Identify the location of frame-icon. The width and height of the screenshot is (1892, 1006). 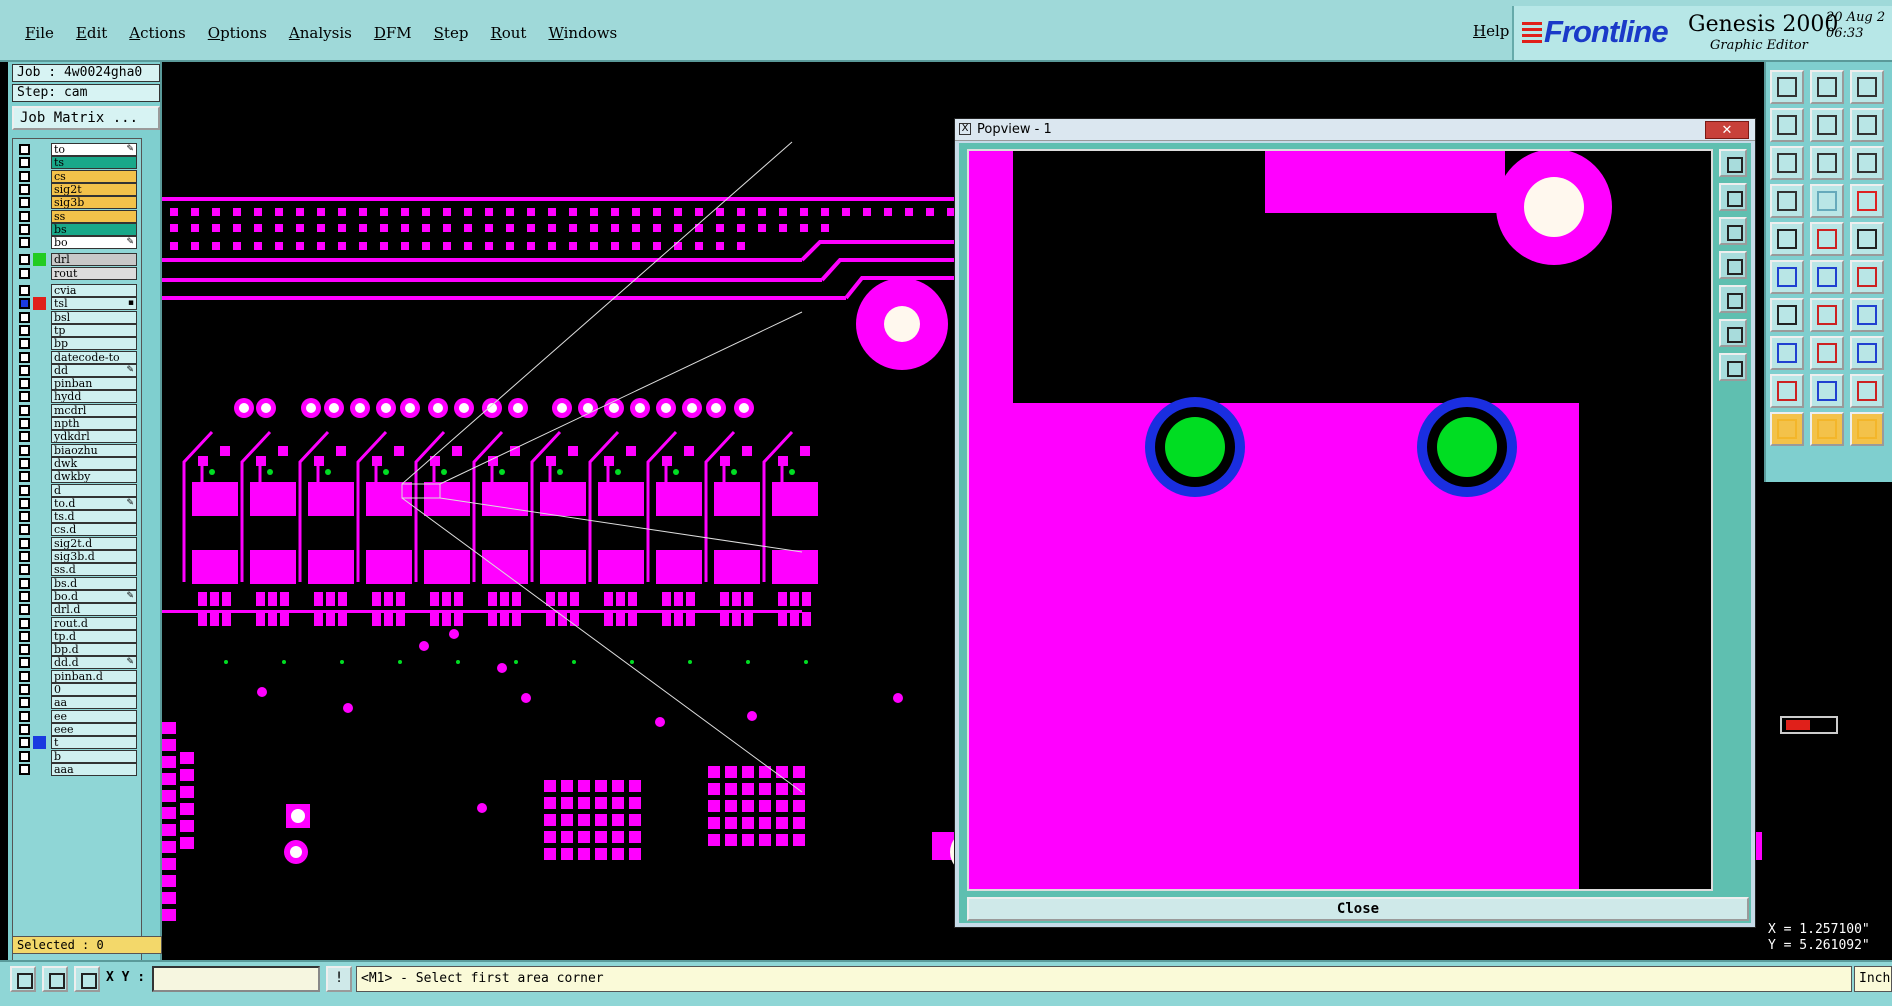
(1867, 353).